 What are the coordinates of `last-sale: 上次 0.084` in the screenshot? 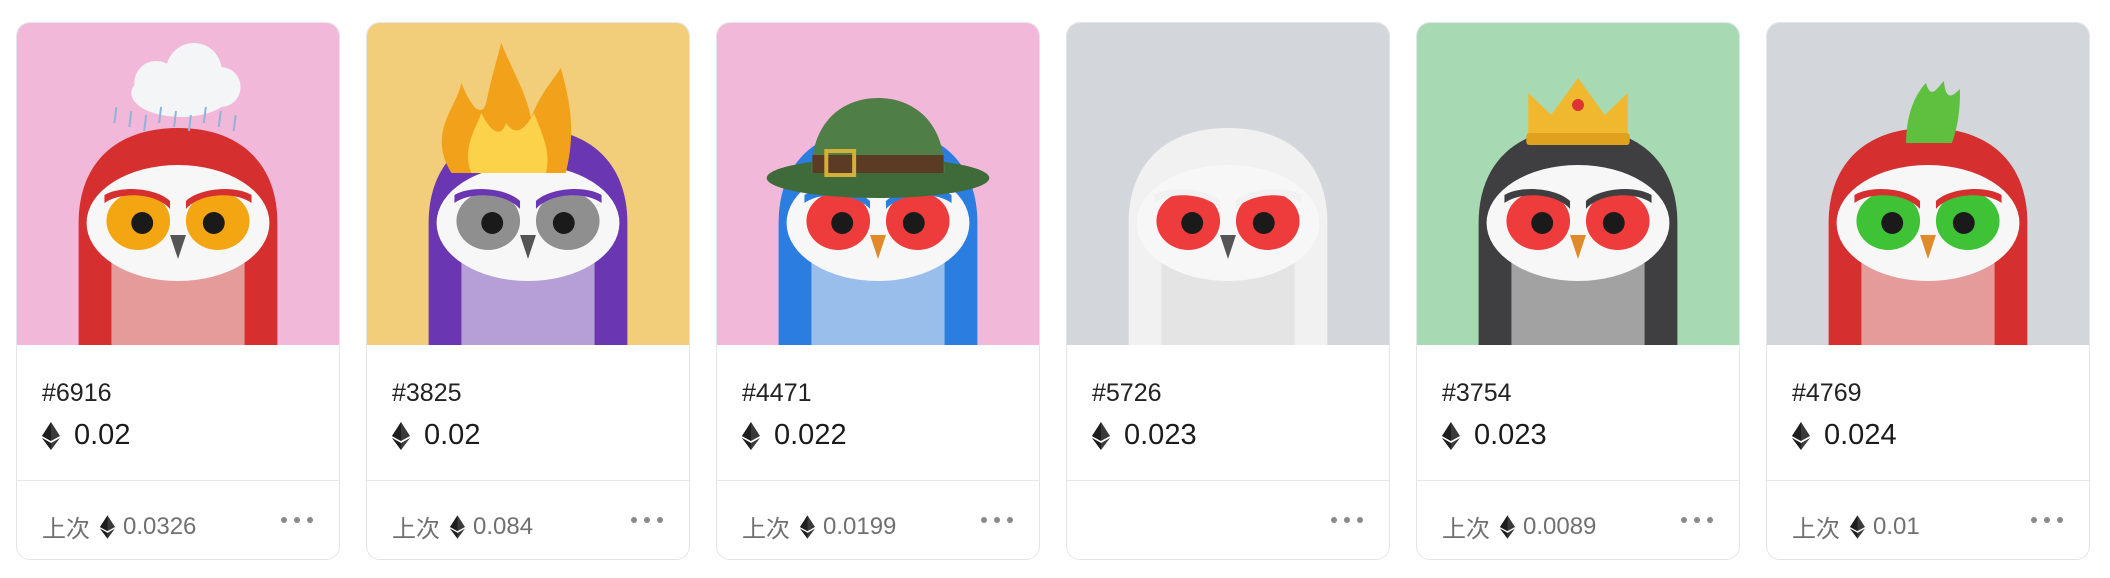 It's located at (462, 526).